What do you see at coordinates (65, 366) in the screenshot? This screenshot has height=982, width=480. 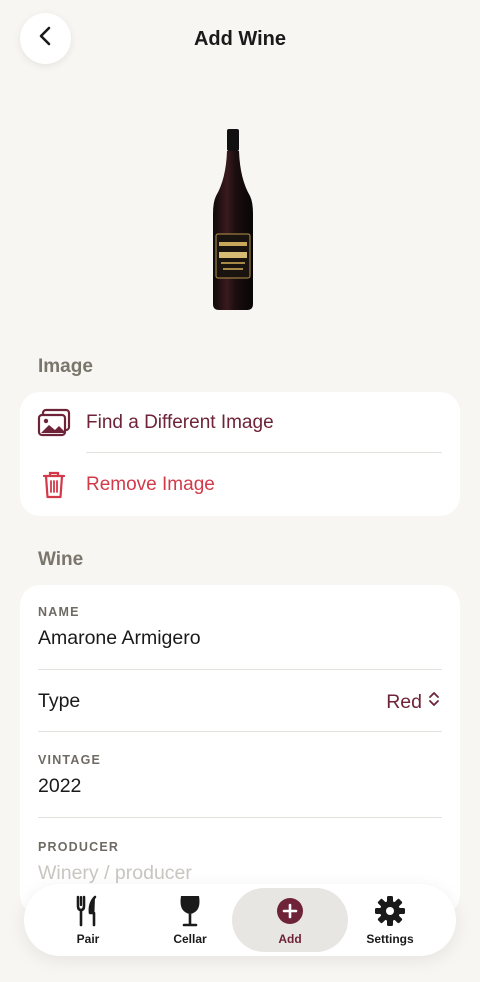 I see `image-section-title: Image` at bounding box center [65, 366].